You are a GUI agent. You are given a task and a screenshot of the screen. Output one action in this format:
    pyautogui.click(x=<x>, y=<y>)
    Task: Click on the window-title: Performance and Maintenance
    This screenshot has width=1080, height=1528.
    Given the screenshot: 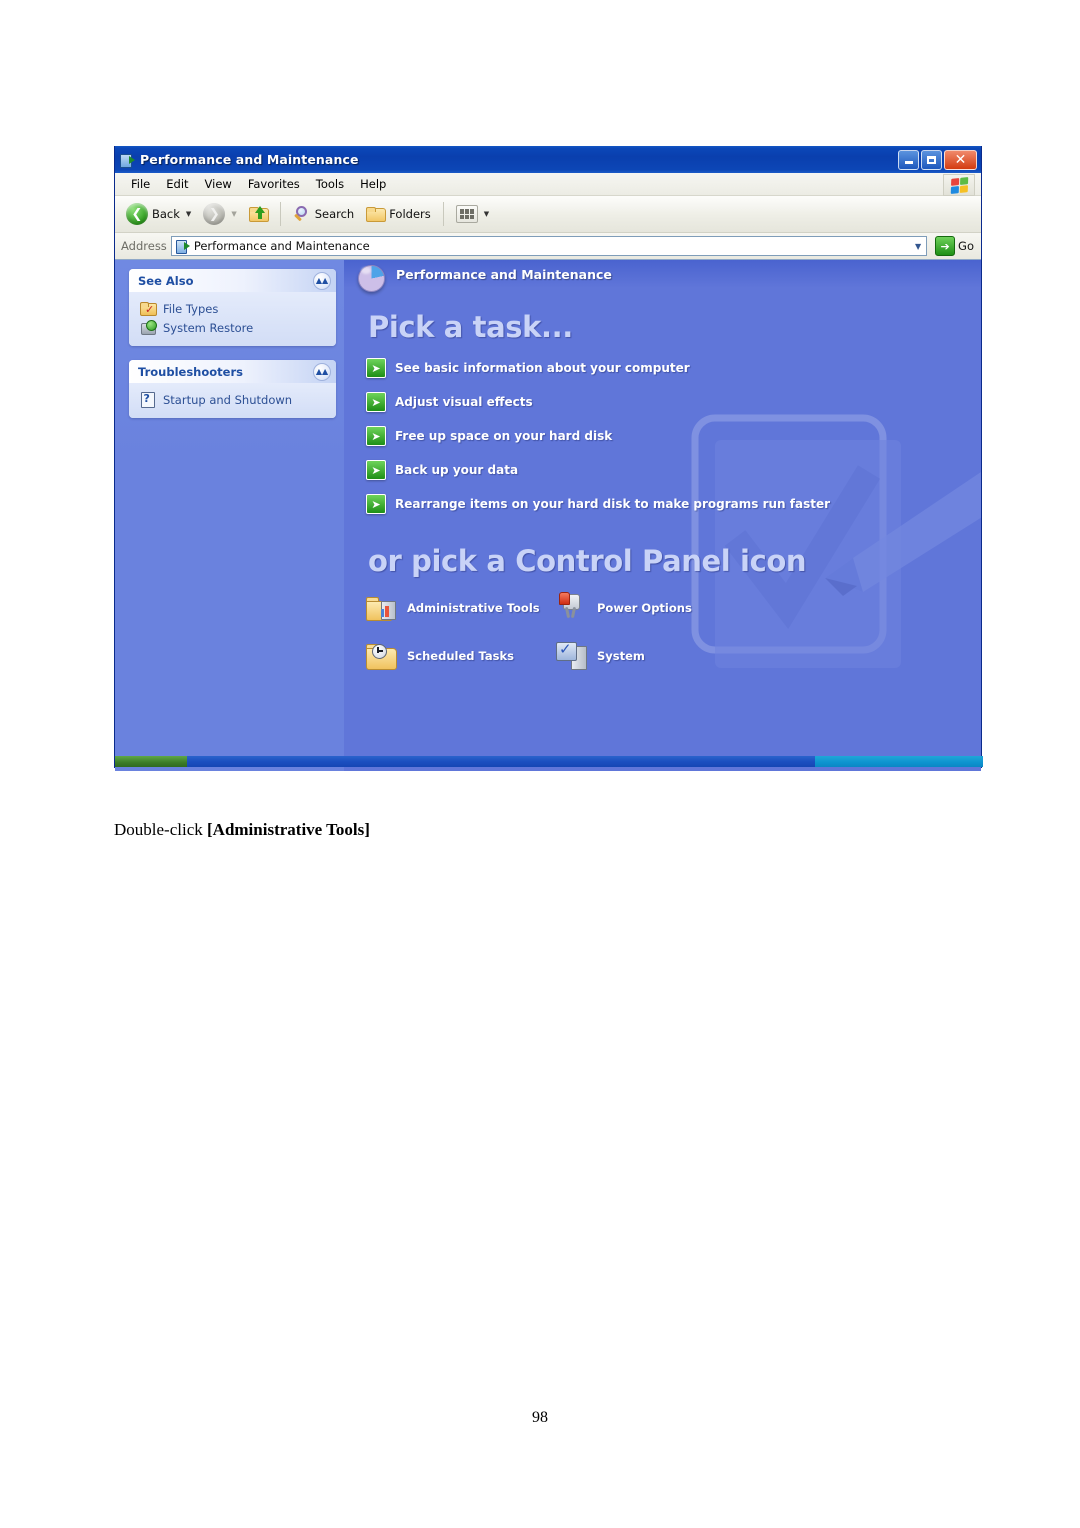 What is the action you would take?
    pyautogui.click(x=249, y=159)
    